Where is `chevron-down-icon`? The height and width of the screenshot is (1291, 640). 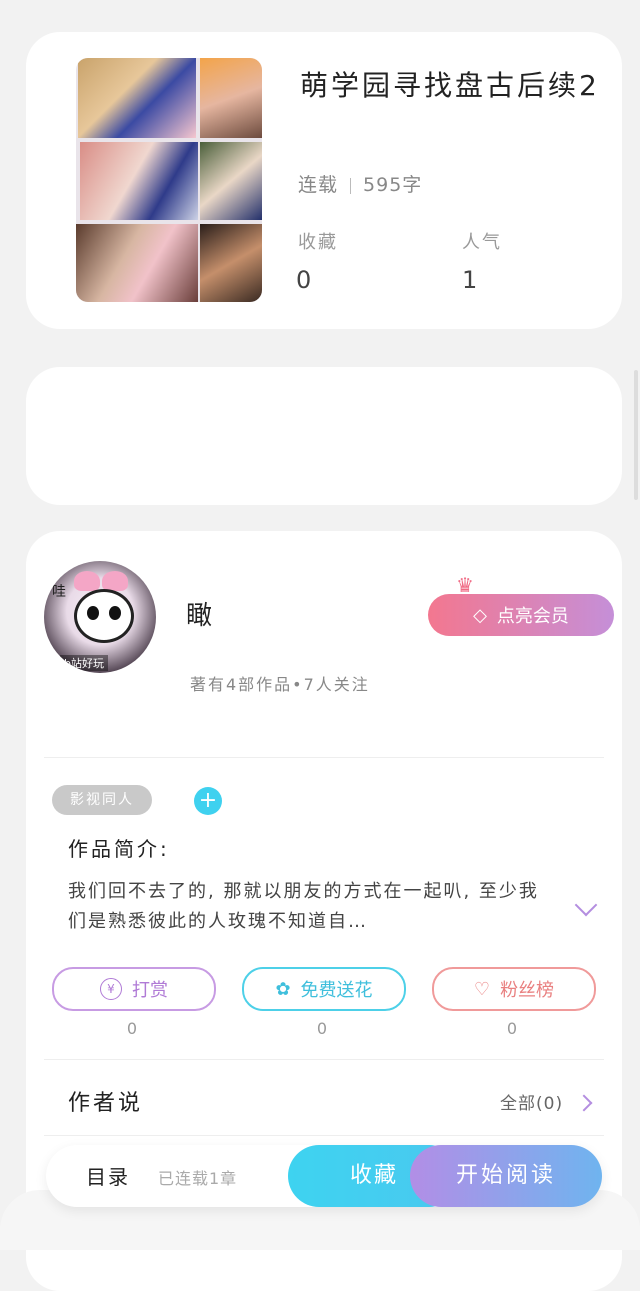 chevron-down-icon is located at coordinates (586, 905).